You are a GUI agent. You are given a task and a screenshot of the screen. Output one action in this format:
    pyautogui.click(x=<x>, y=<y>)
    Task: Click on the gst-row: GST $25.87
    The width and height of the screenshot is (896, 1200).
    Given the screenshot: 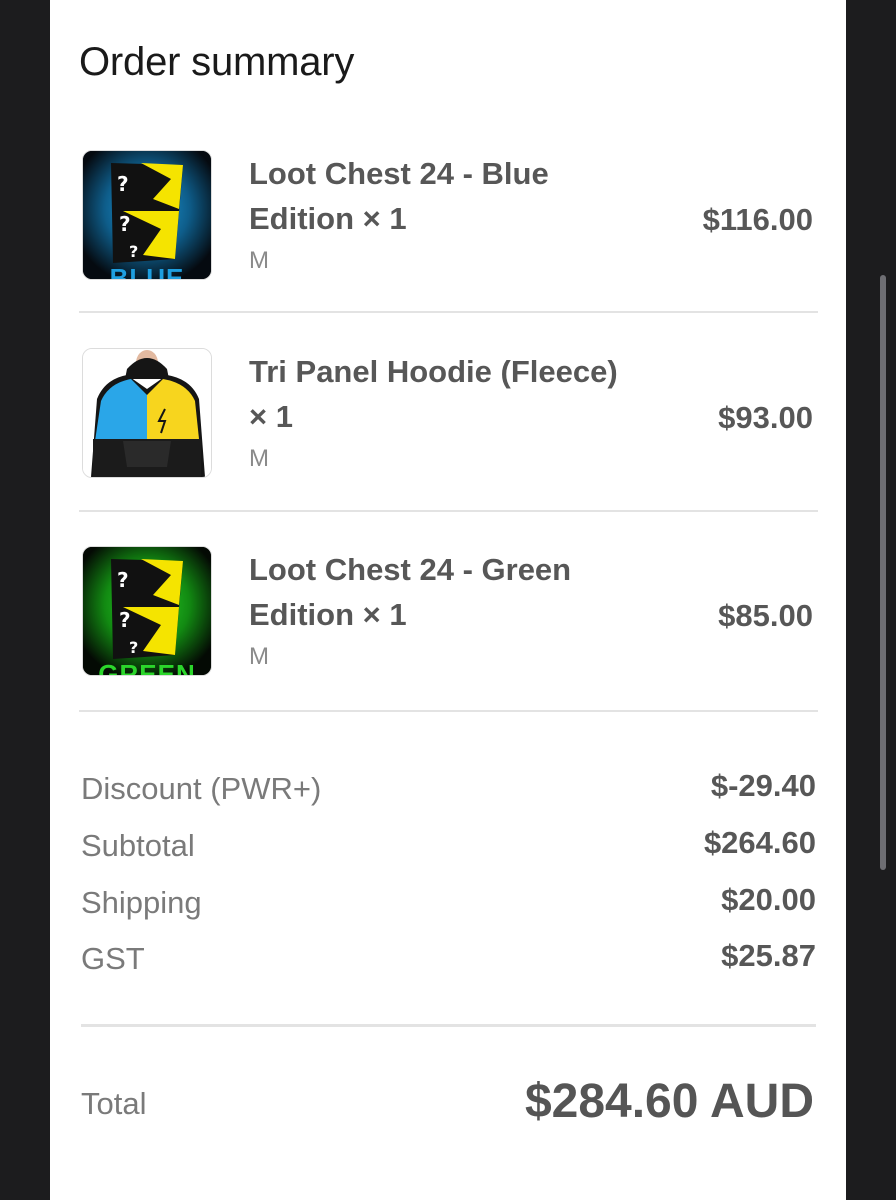 What is the action you would take?
    pyautogui.click(x=448, y=959)
    